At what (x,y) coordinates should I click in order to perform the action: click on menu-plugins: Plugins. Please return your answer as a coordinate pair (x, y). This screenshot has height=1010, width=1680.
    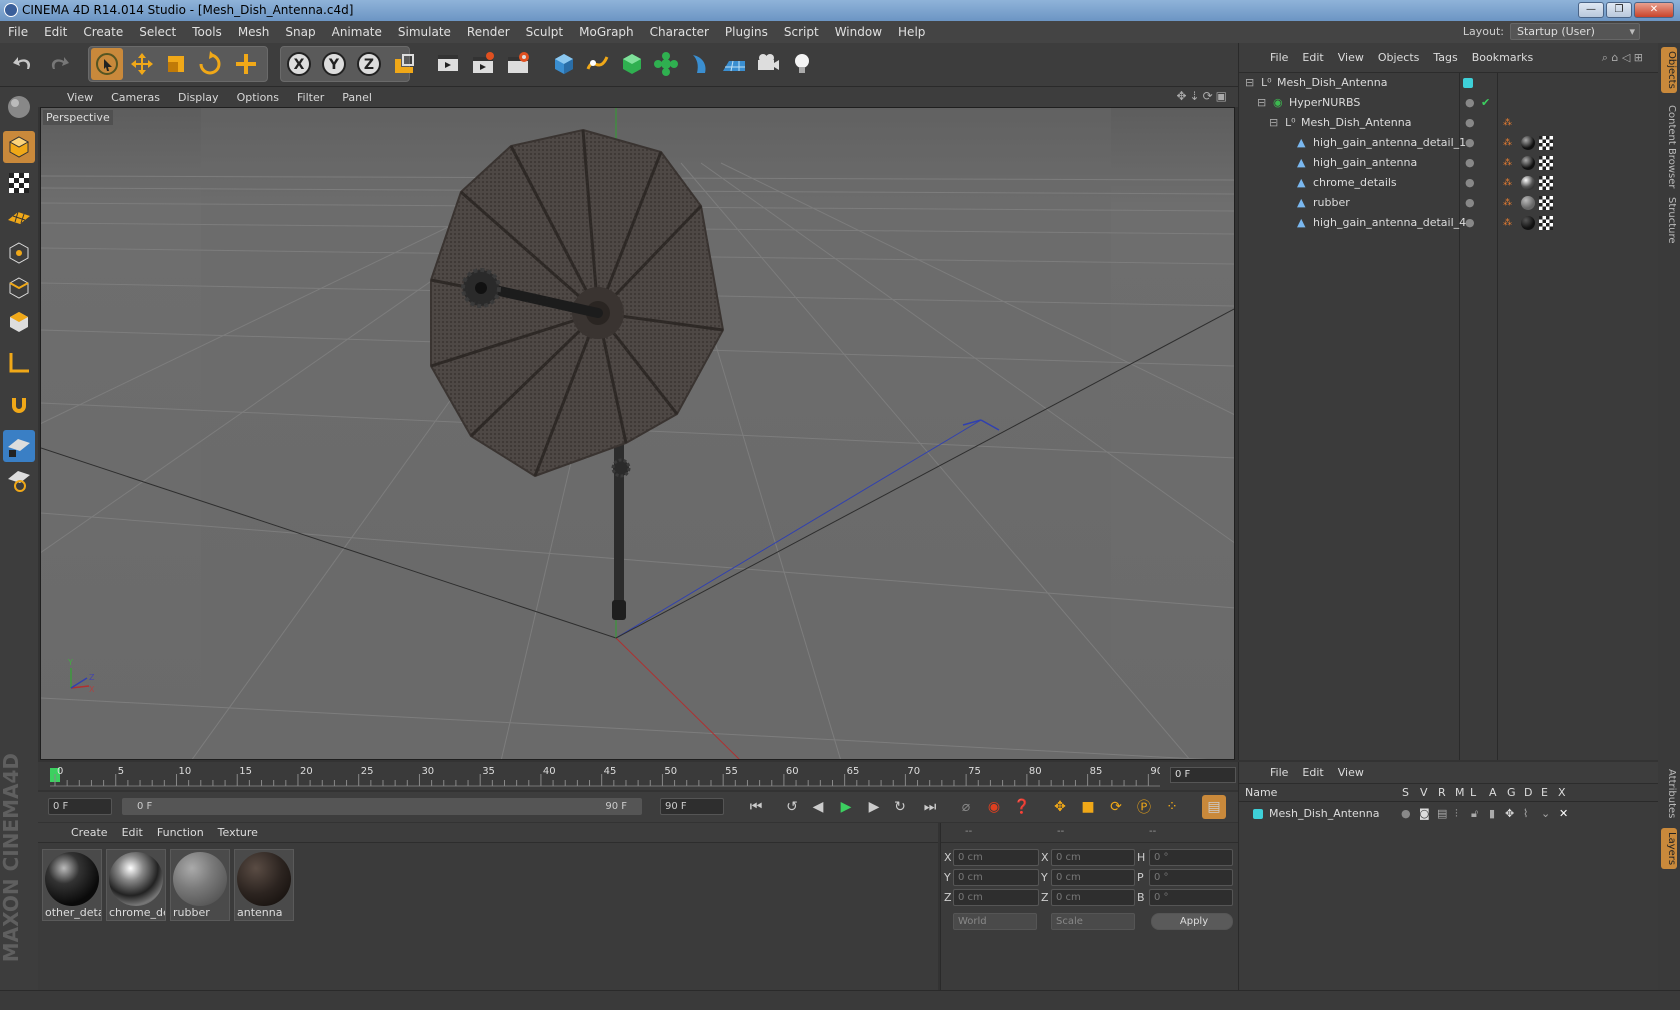
    Looking at the image, I should click on (746, 32).